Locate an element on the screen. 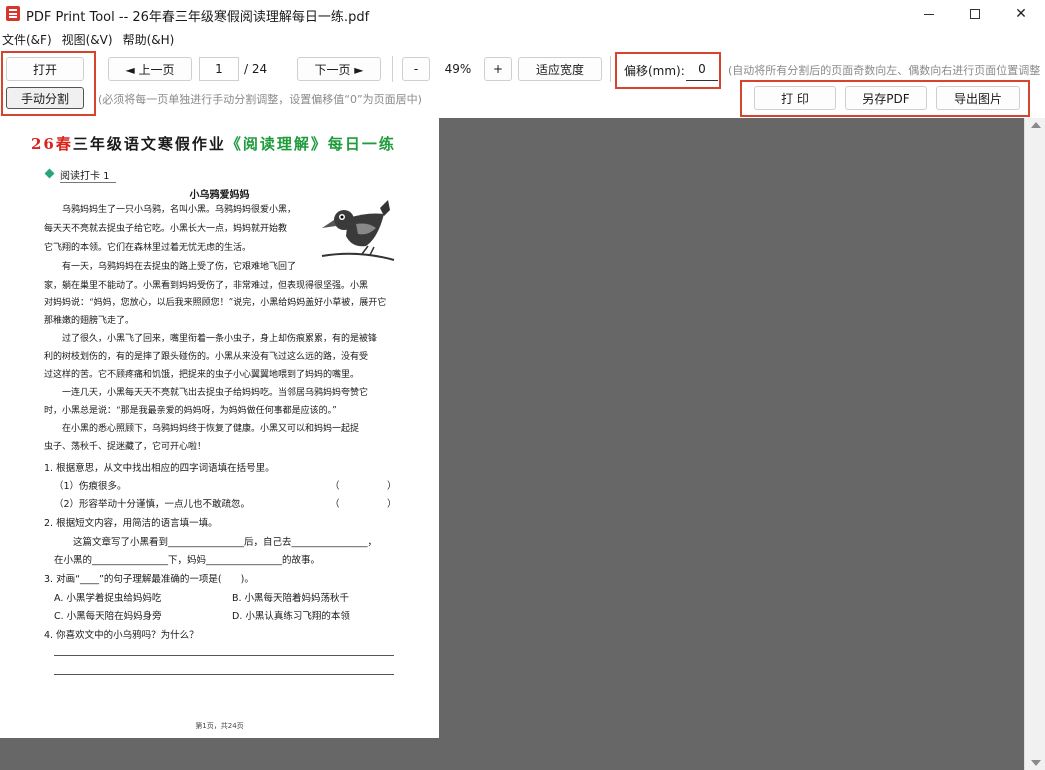 This screenshot has height=770, width=1045. manual-split-button: 手动分割 is located at coordinates (45, 98).